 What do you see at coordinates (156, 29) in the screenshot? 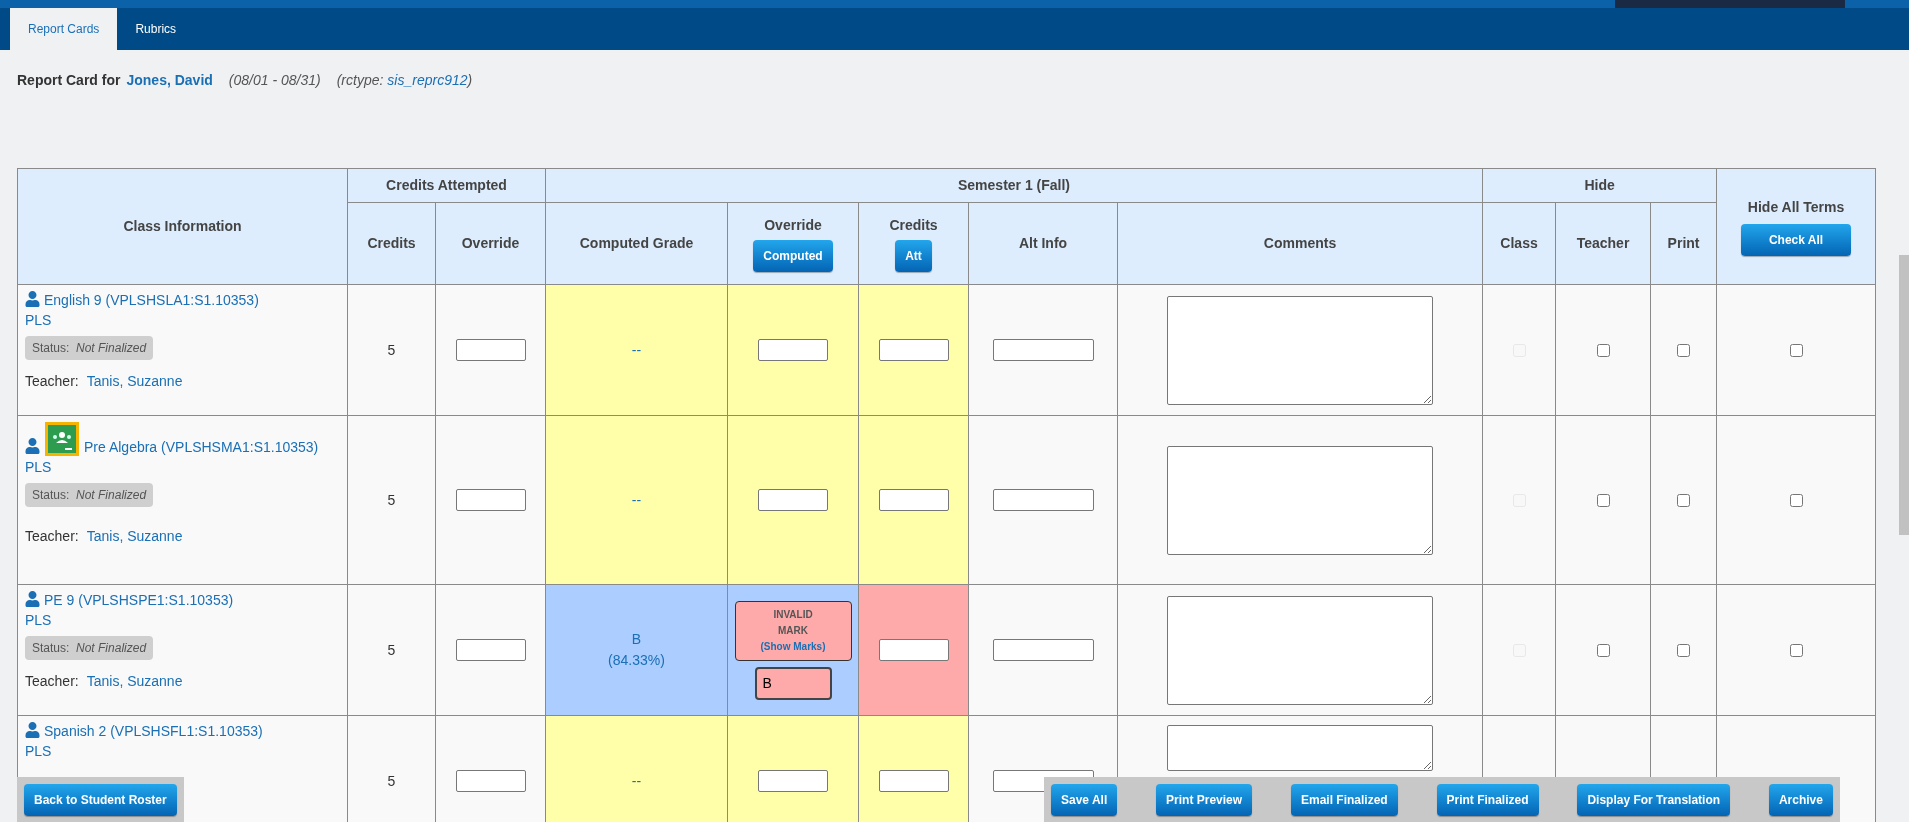
I see `tab: Rubrics` at bounding box center [156, 29].